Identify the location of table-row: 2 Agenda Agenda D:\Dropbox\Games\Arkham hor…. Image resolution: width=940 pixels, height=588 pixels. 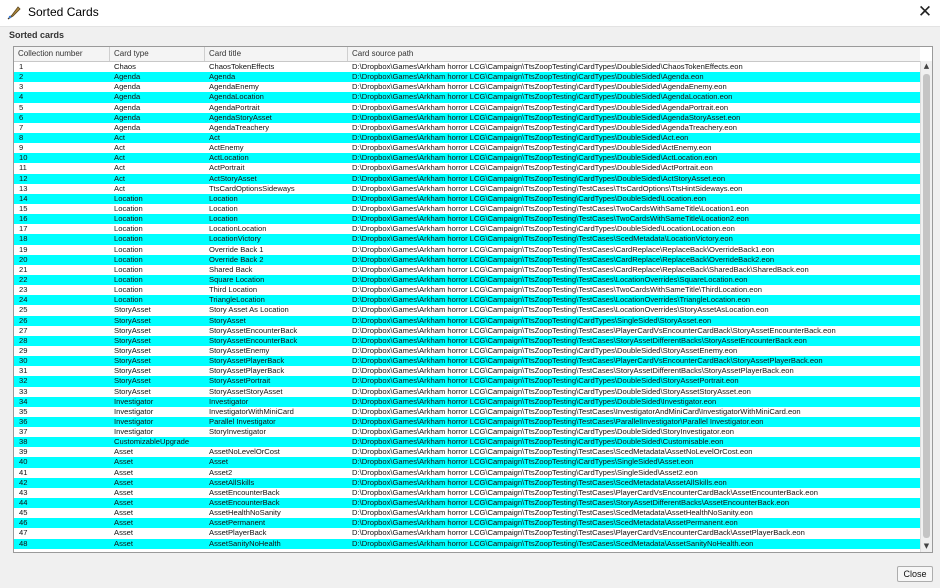
(467, 77).